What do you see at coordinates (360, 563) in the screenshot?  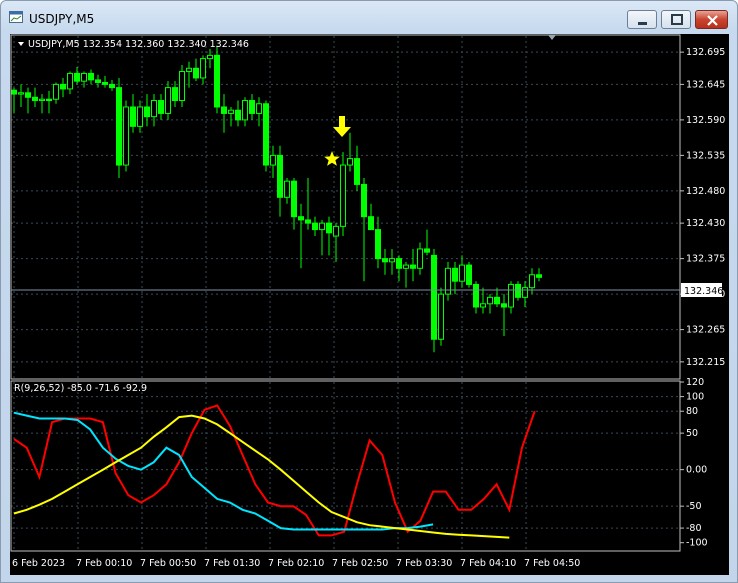 I see `time-tick-label: 7 Feb 02:50` at bounding box center [360, 563].